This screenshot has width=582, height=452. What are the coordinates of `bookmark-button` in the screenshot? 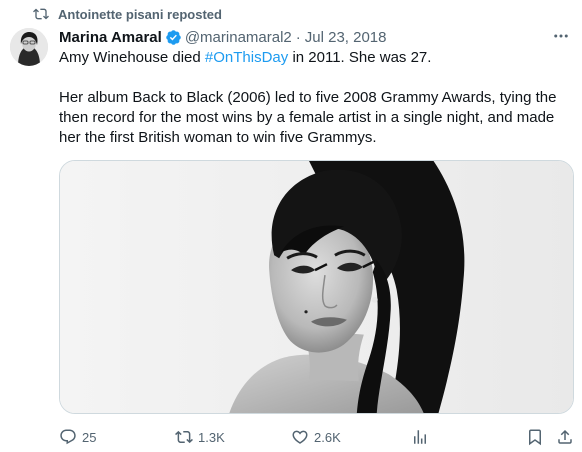 It's located at (535, 437).